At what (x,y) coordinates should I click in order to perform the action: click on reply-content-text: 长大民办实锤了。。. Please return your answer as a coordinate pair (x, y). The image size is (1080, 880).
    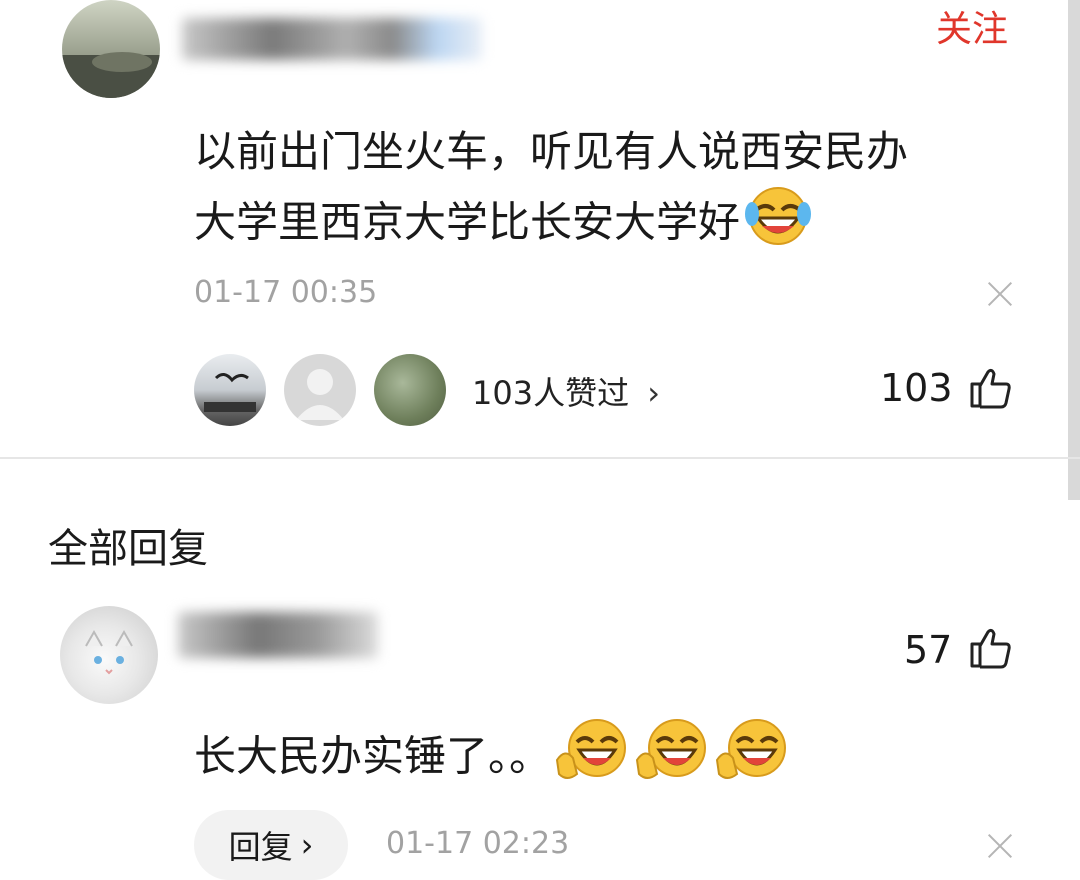
    Looking at the image, I should click on (373, 756).